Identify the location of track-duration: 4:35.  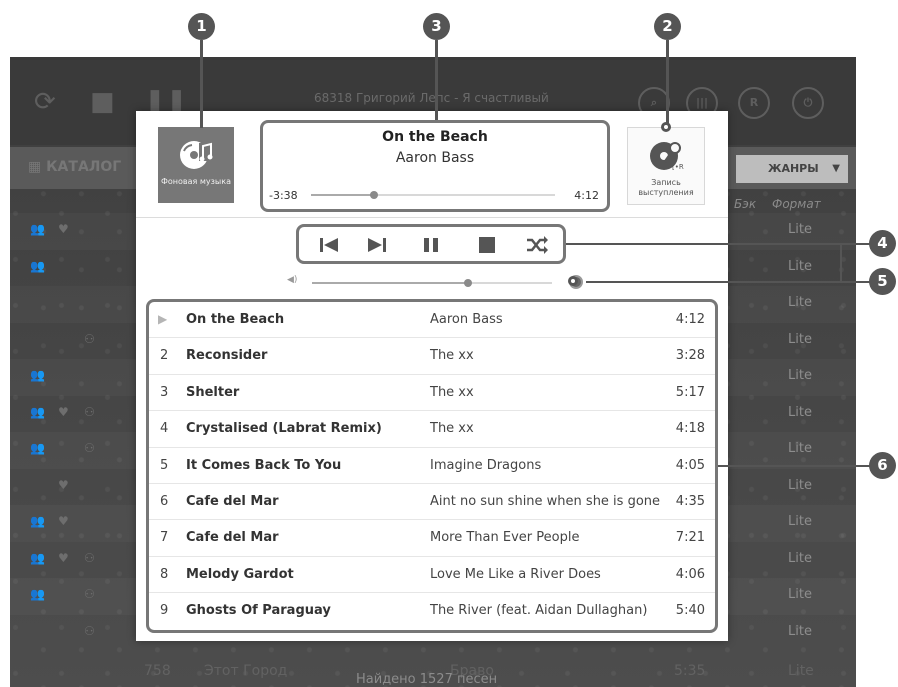
(690, 501).